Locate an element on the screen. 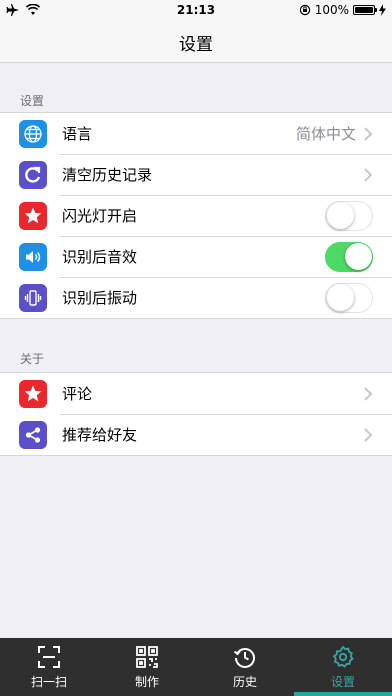 This screenshot has width=392, height=696. scan-icon is located at coordinates (49, 656).